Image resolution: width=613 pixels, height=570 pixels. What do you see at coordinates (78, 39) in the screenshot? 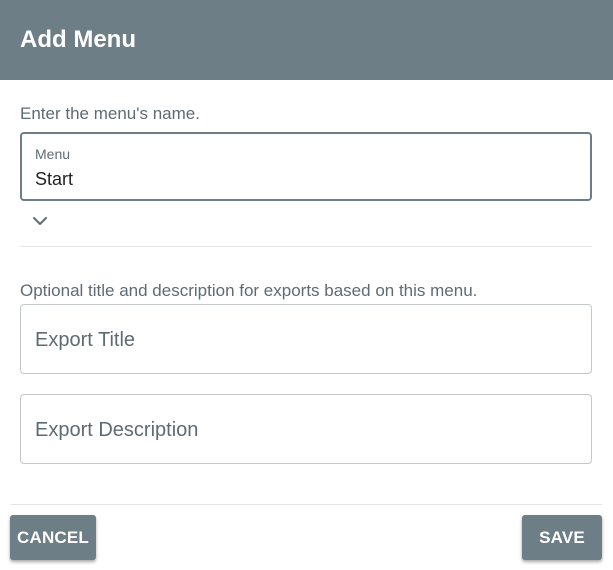
I see `dialog-title: Add Menu` at bounding box center [78, 39].